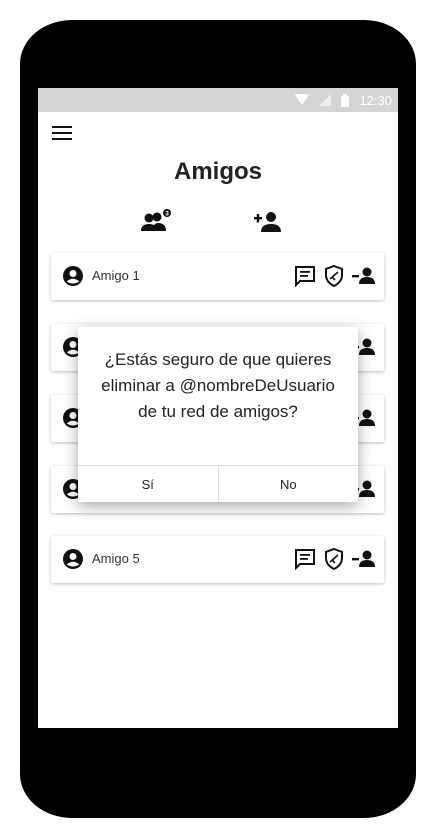 This screenshot has height=838, width=436. Describe the element at coordinates (268, 221) in the screenshot. I see `add-friend-icon` at that location.